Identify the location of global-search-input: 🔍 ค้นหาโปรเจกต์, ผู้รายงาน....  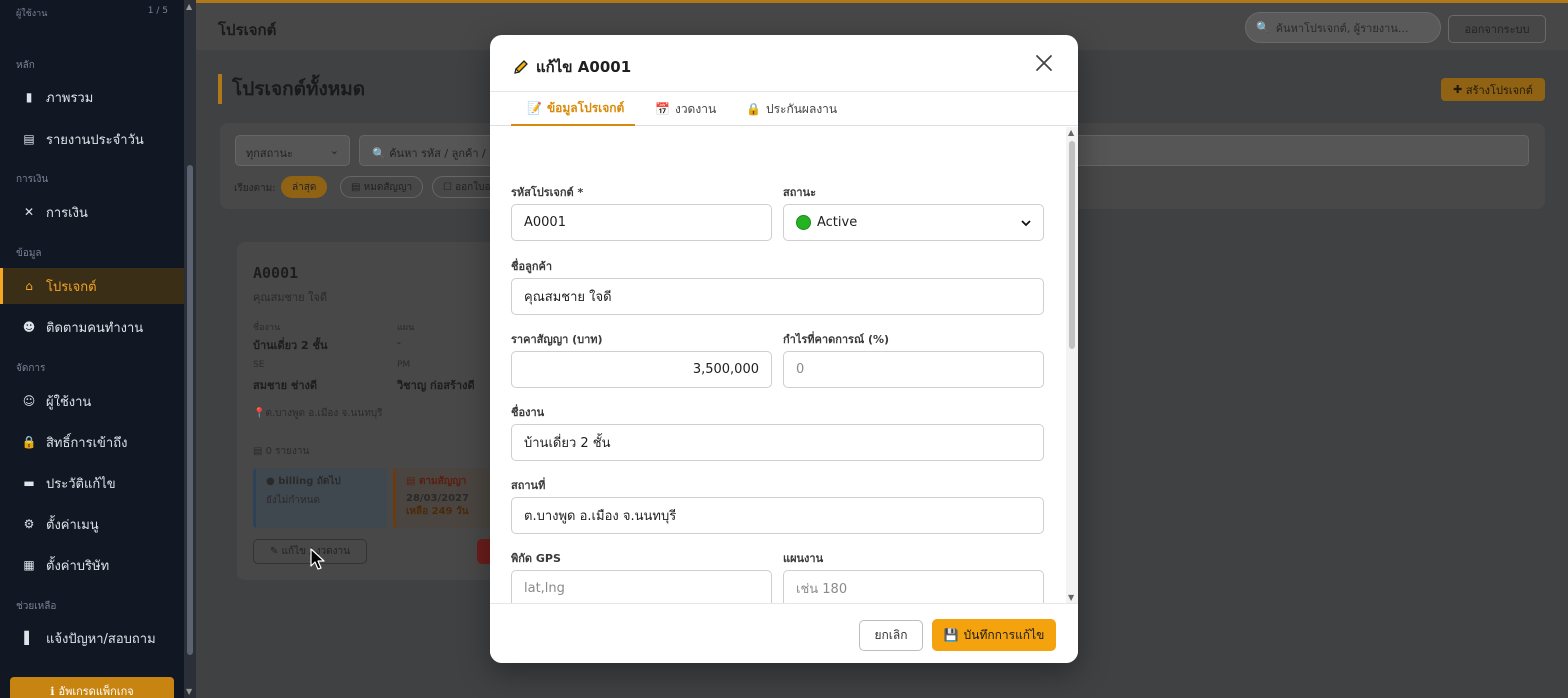
(1343, 27).